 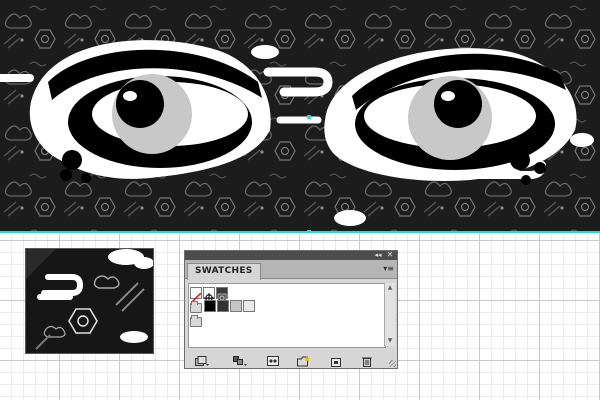 What do you see at coordinates (291, 270) in the screenshot?
I see `panel-tab-row: SWATCHES ▾≡` at bounding box center [291, 270].